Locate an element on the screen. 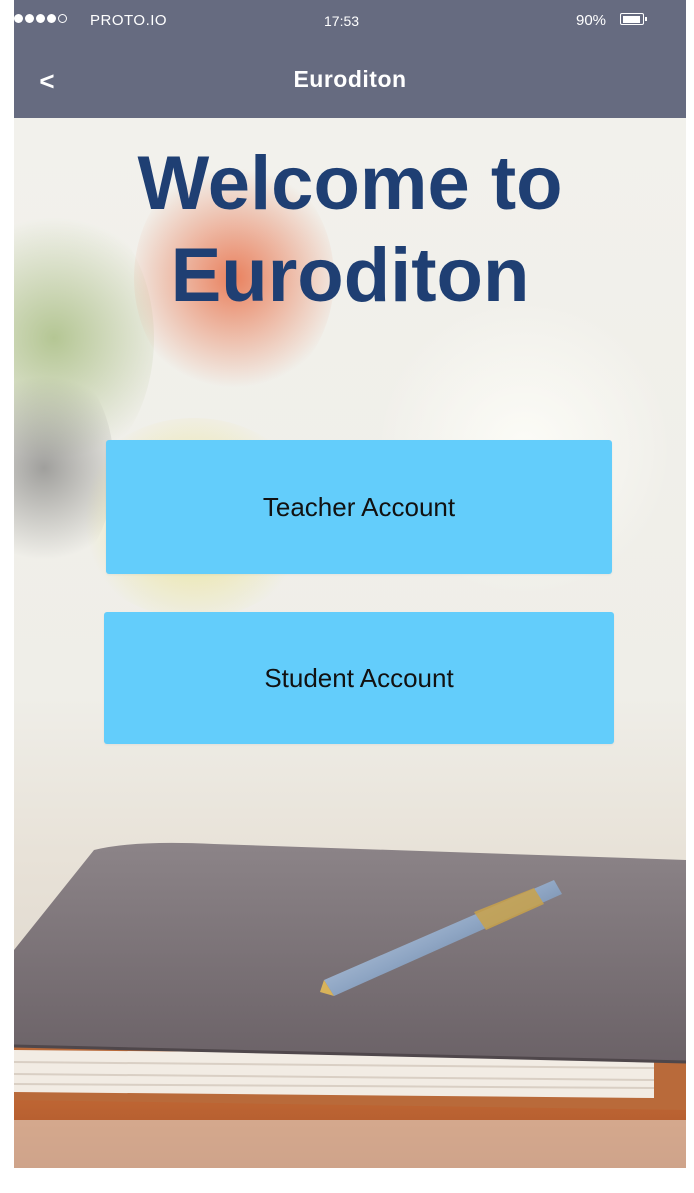 The image size is (694, 1193). battery-percent: 90% is located at coordinates (591, 20).